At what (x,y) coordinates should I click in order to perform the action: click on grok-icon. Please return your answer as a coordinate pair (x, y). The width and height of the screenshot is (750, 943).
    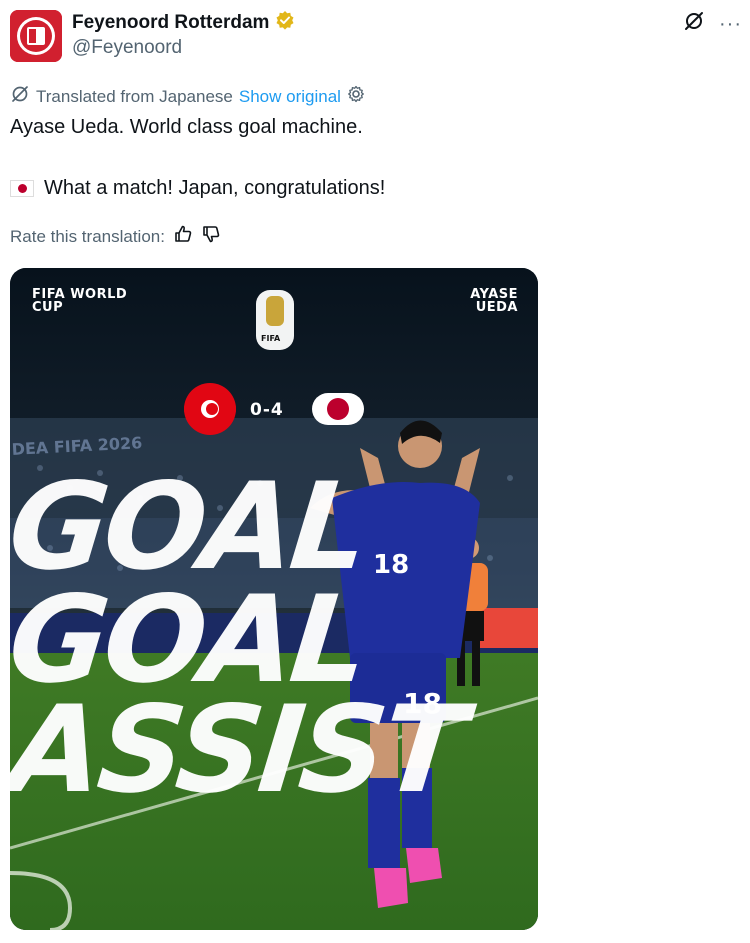
    Looking at the image, I should click on (694, 23).